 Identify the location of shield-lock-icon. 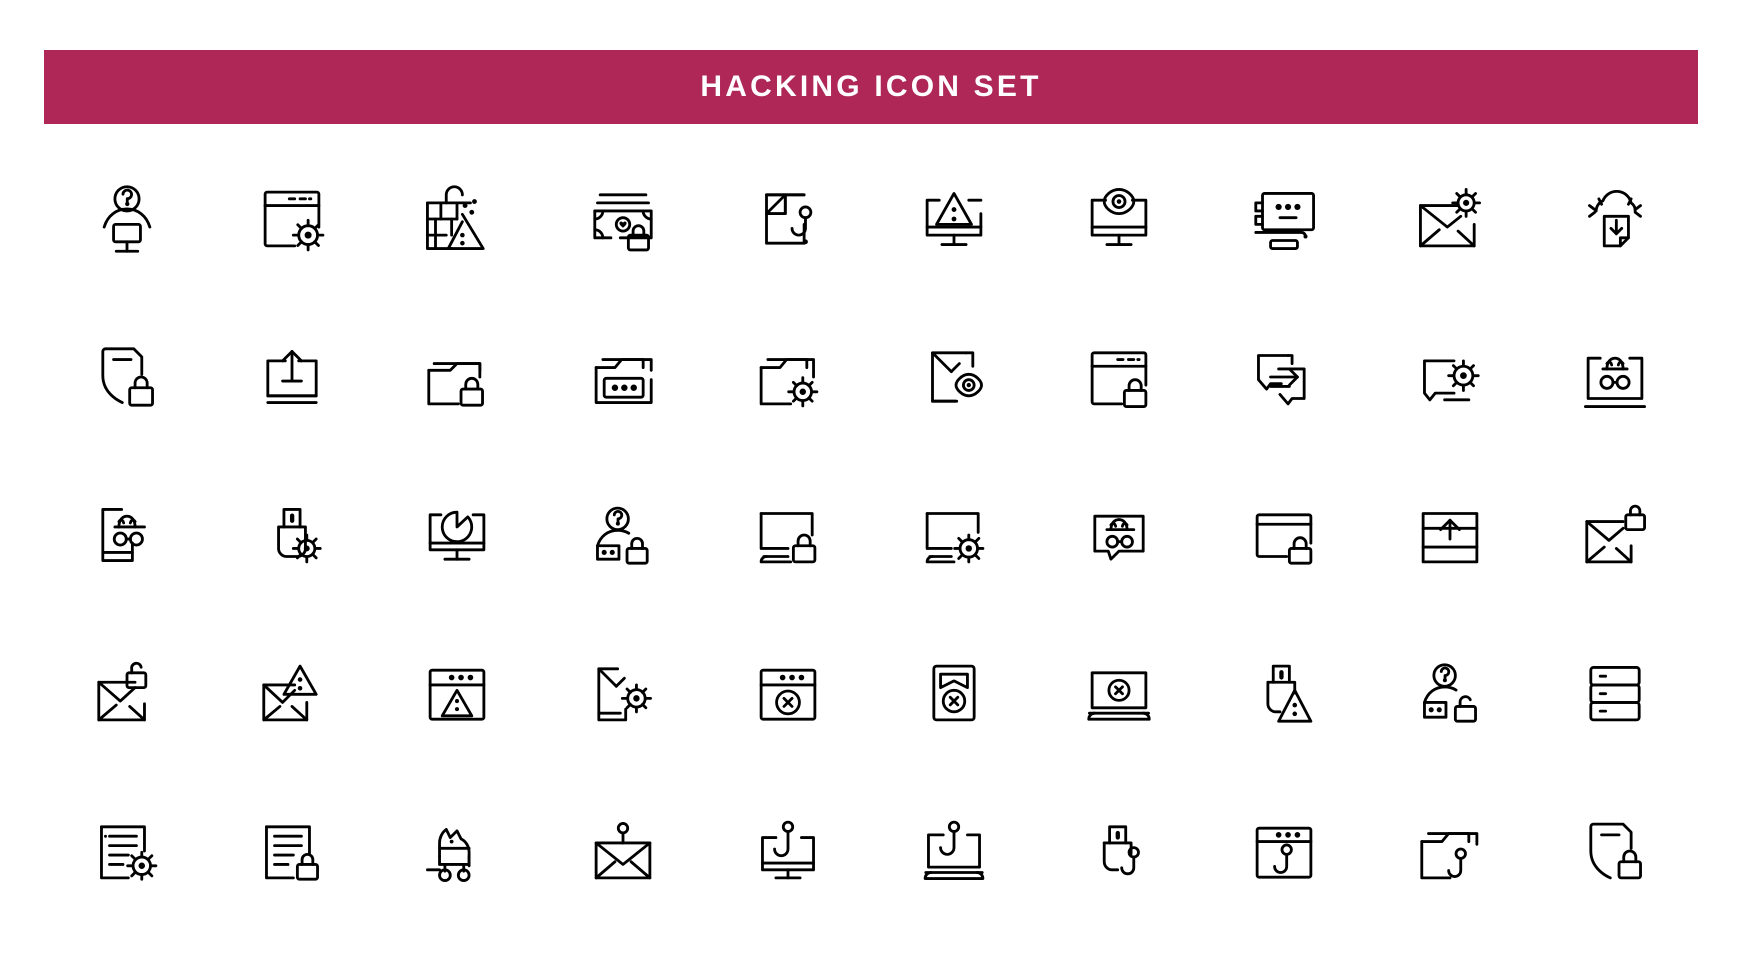
(127, 377).